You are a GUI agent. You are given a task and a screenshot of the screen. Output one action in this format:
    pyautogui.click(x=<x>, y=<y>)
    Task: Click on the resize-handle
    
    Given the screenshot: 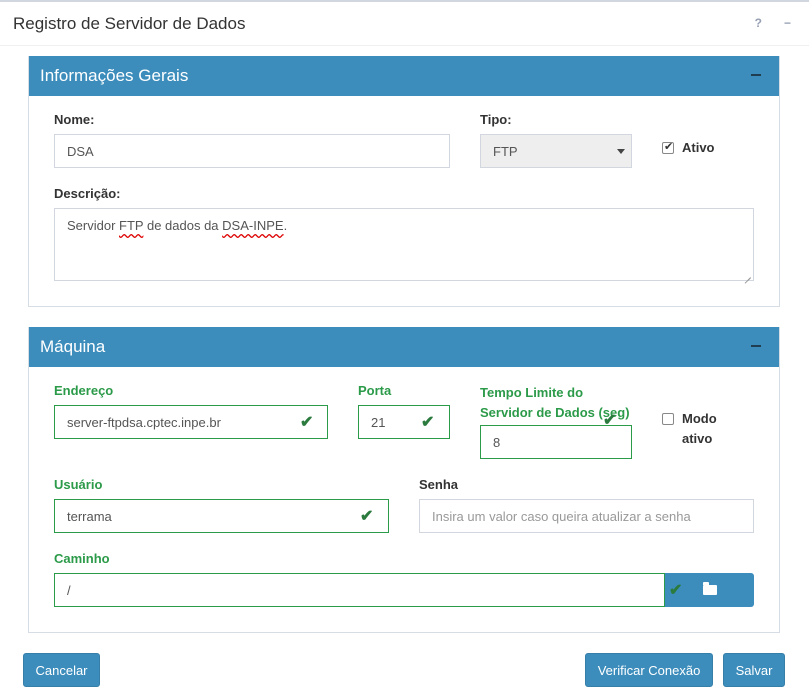 What is the action you would take?
    pyautogui.click(x=747, y=274)
    